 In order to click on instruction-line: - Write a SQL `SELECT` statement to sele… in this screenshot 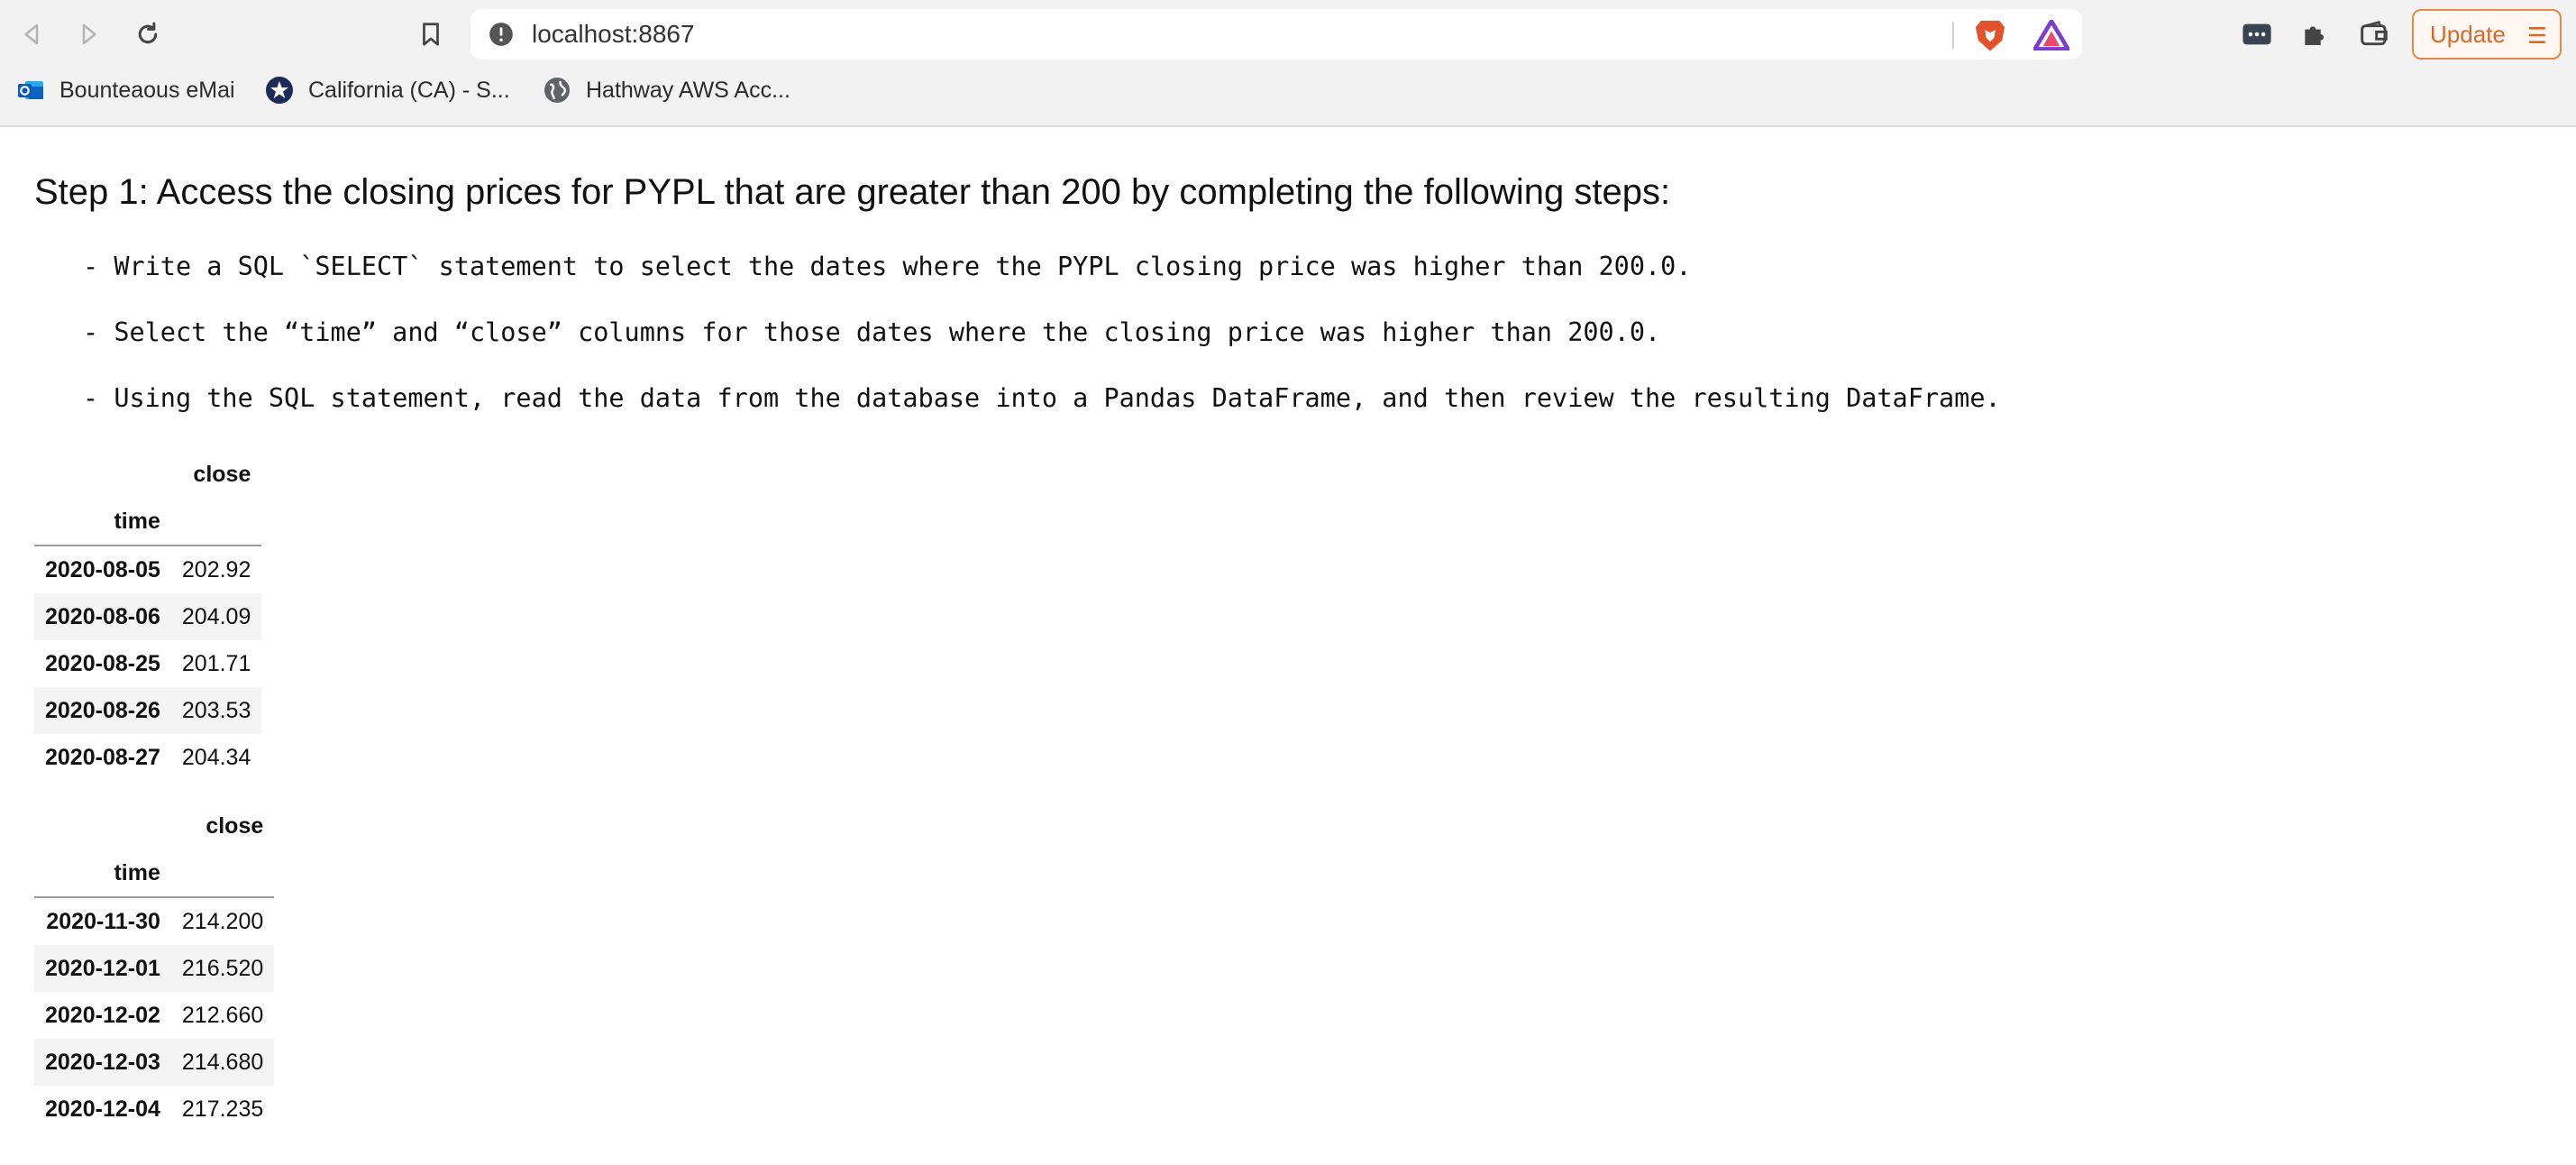, I will do `click(887, 267)`.